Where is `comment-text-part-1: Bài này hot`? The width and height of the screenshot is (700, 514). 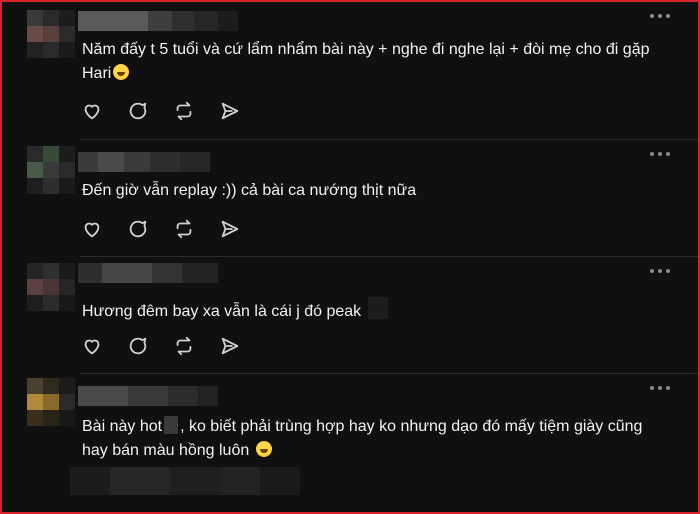
comment-text-part-1: Bài này hot is located at coordinates (122, 426).